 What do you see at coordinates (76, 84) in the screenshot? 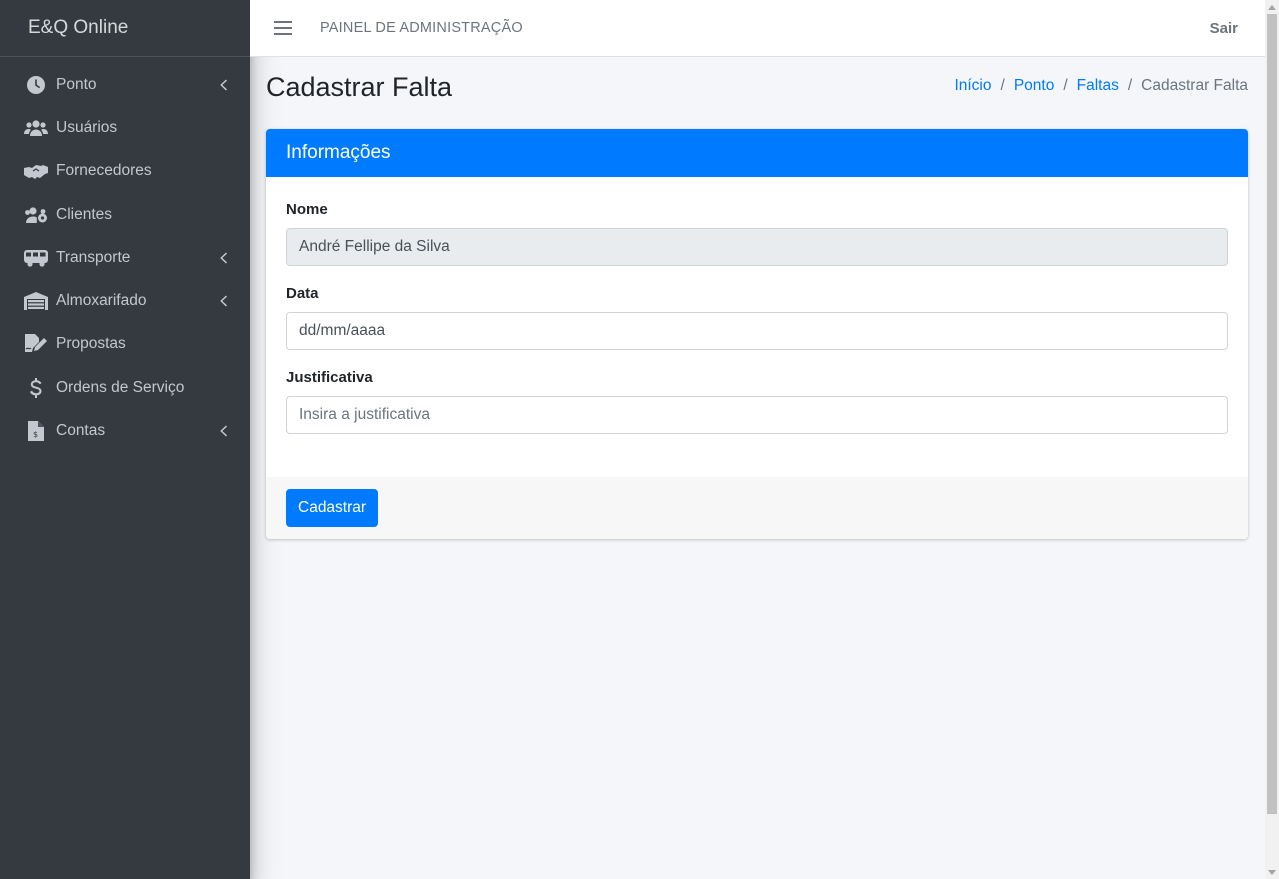
I see `sidebar-item-label: Ponto` at bounding box center [76, 84].